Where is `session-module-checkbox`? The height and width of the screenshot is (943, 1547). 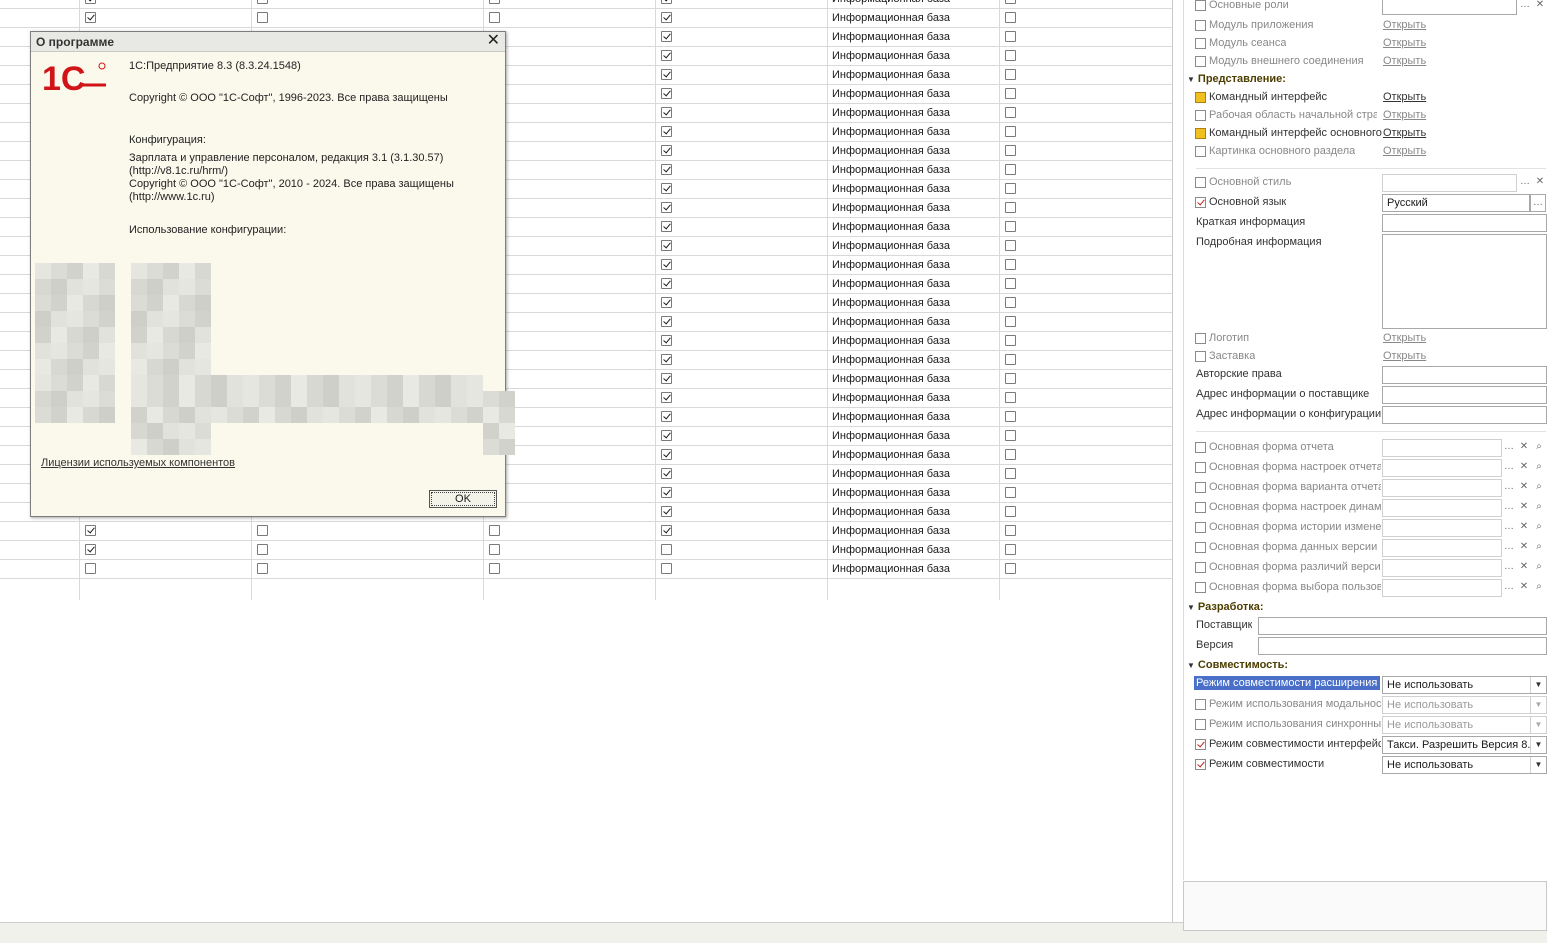
session-module-checkbox is located at coordinates (1200, 43).